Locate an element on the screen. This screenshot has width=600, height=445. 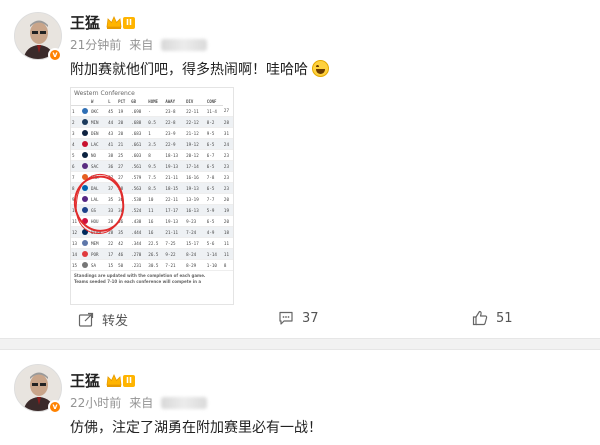
cell-conf: 18 is located at coordinates (227, 232).